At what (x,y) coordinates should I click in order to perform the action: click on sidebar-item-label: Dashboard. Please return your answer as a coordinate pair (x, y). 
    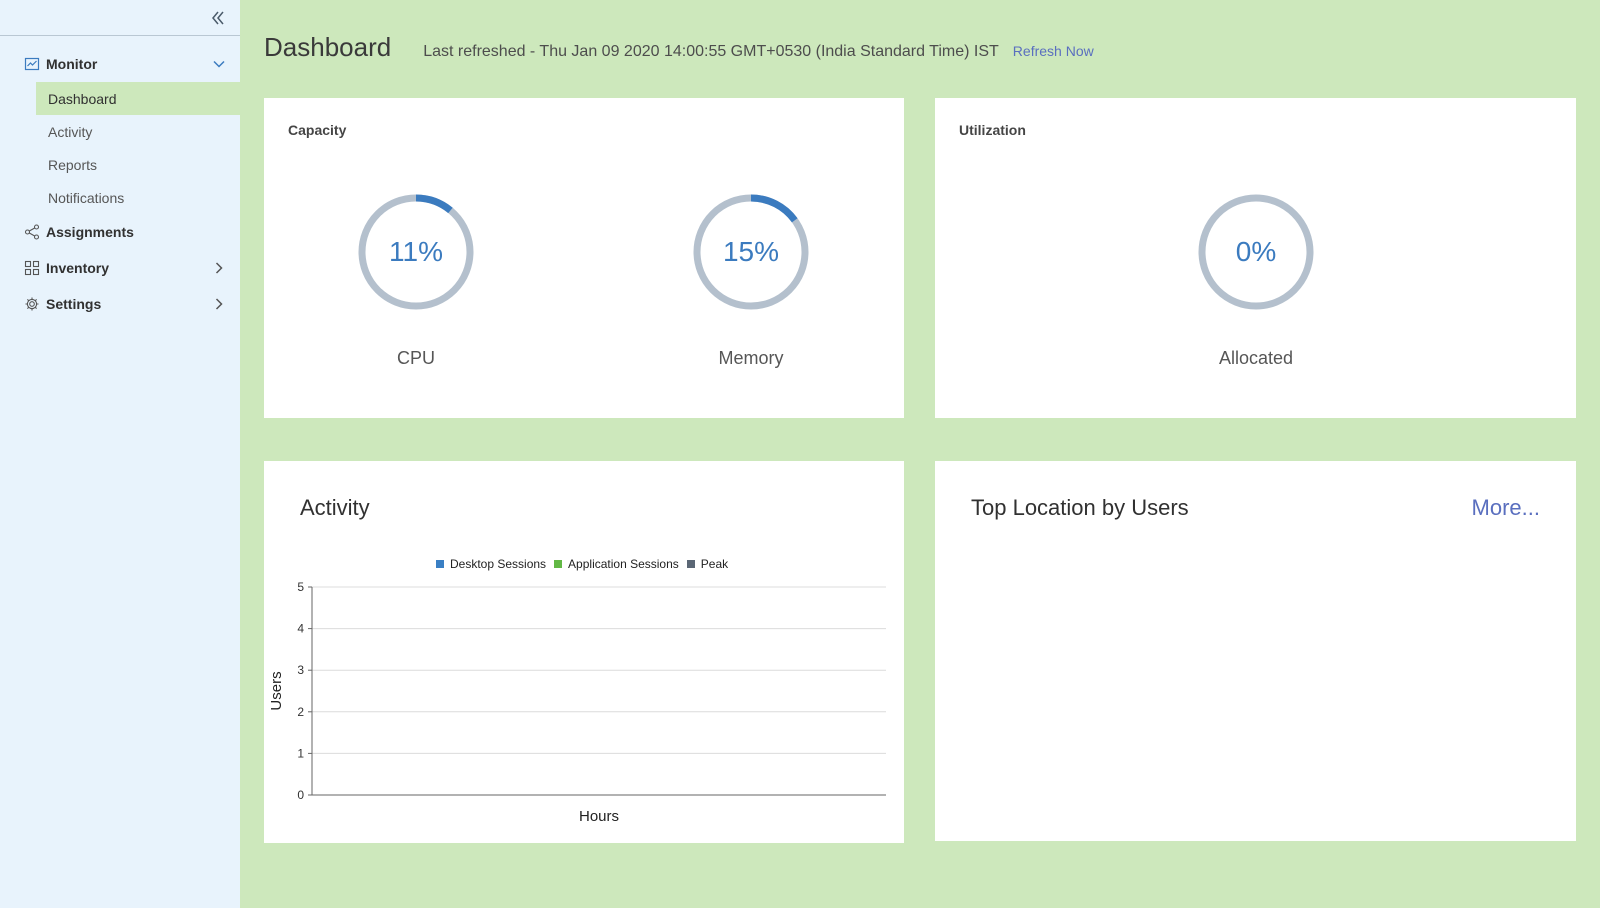
    Looking at the image, I should click on (82, 98).